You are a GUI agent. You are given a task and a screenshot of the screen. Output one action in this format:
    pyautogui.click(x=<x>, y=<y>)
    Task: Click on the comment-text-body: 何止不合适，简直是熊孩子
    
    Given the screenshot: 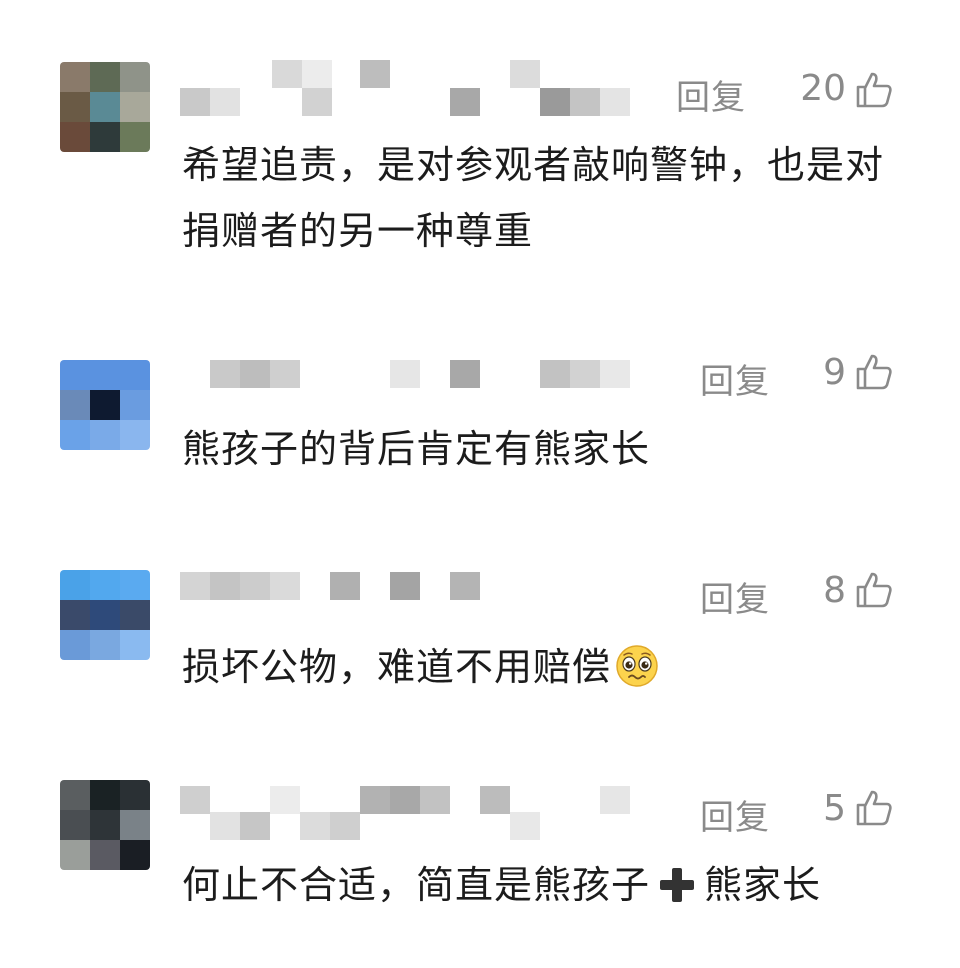 What is the action you would take?
    pyautogui.click(x=416, y=885)
    